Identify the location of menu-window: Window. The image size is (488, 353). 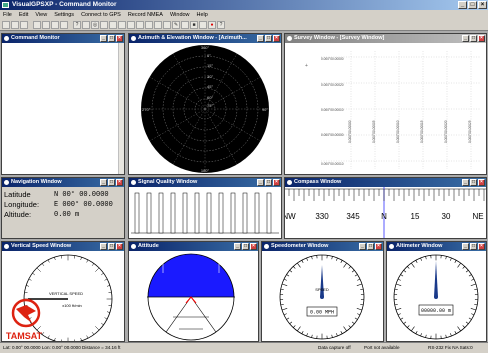
(180, 15).